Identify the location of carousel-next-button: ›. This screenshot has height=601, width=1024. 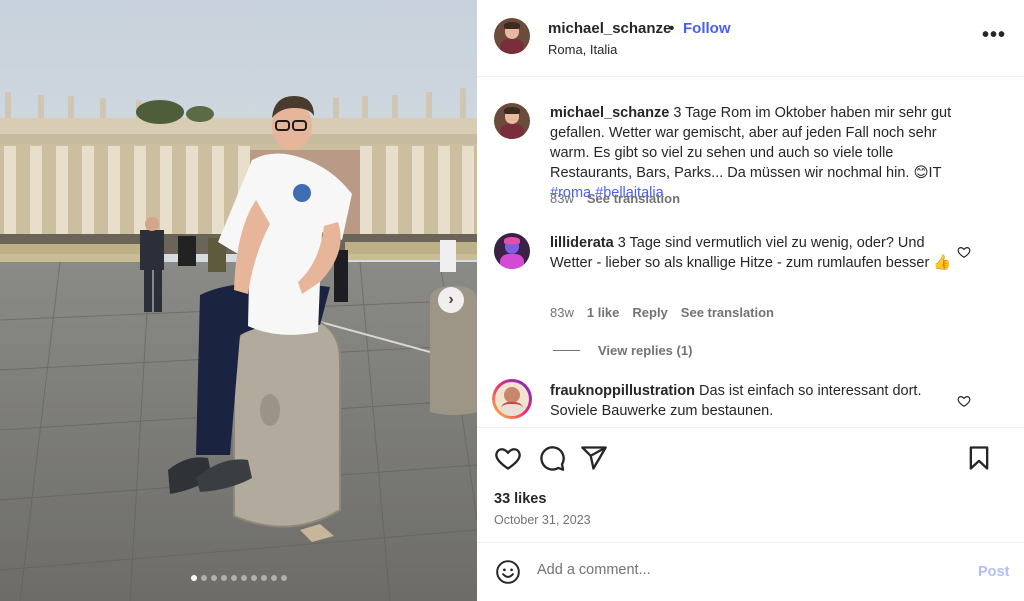
(451, 300).